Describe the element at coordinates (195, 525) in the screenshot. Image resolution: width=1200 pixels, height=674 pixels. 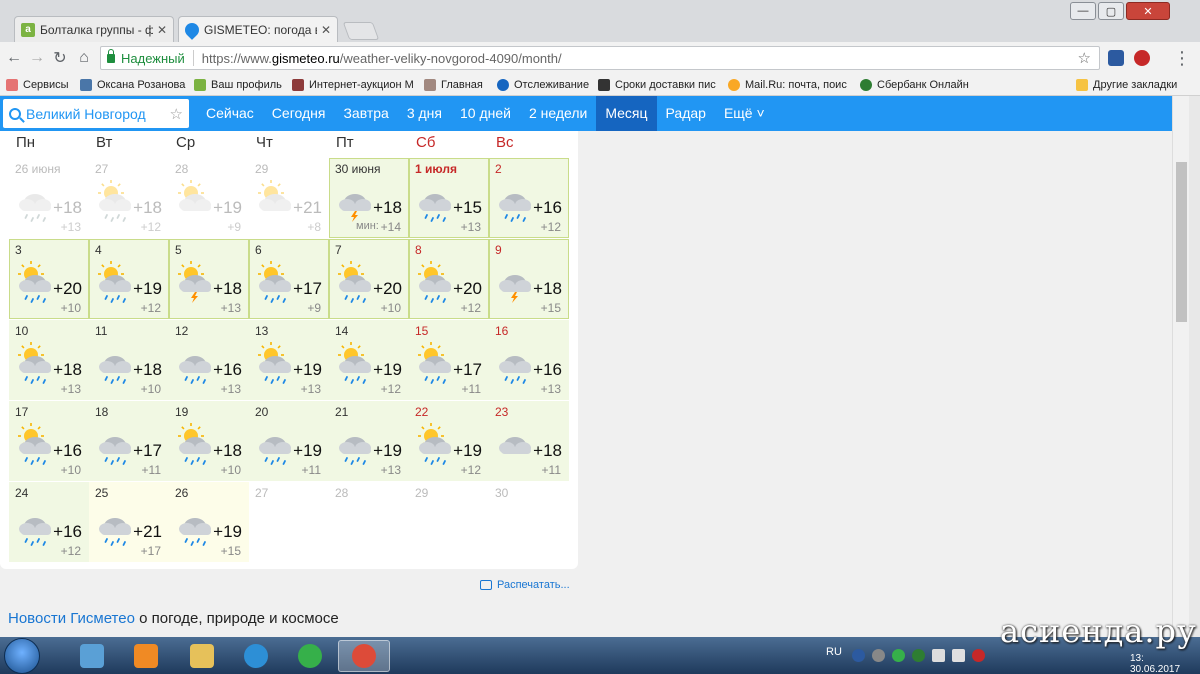
I see `weather-cloud-rain-icon` at that location.